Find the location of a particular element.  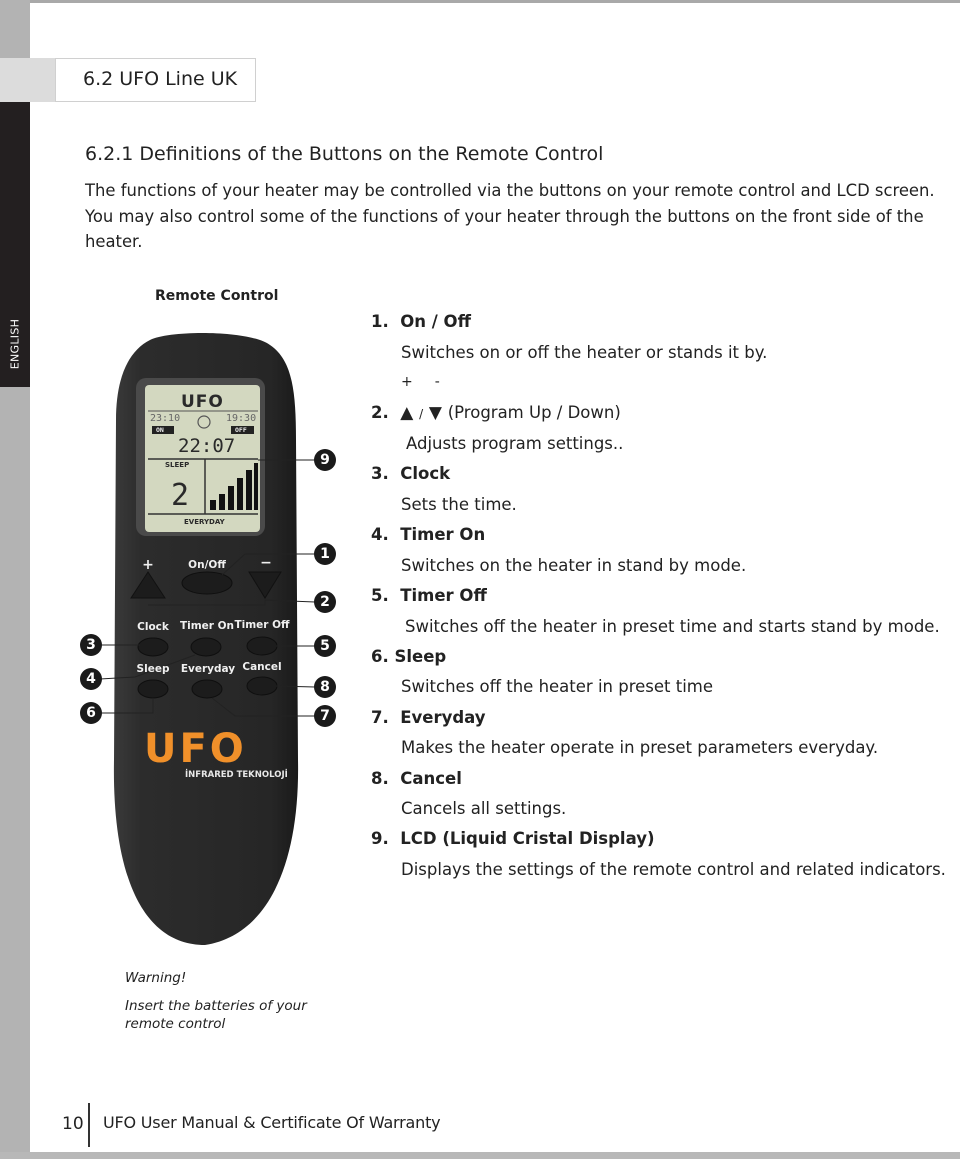

up-arrow-icon: ▲ is located at coordinates (407, 413).